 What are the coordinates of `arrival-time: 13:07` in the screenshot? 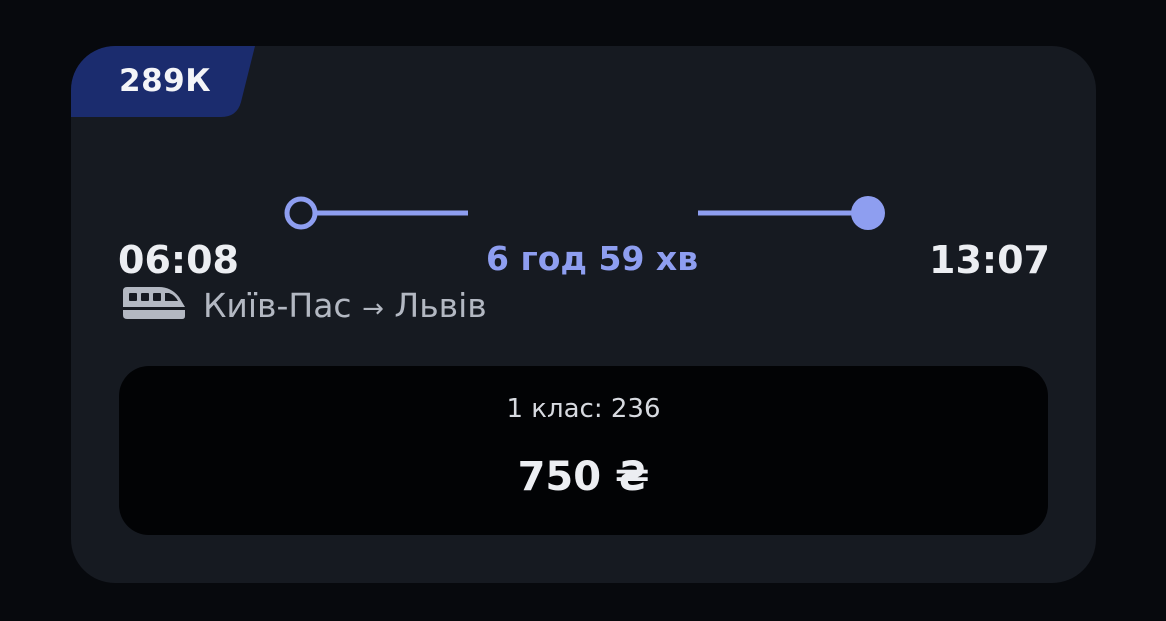 It's located at (989, 260).